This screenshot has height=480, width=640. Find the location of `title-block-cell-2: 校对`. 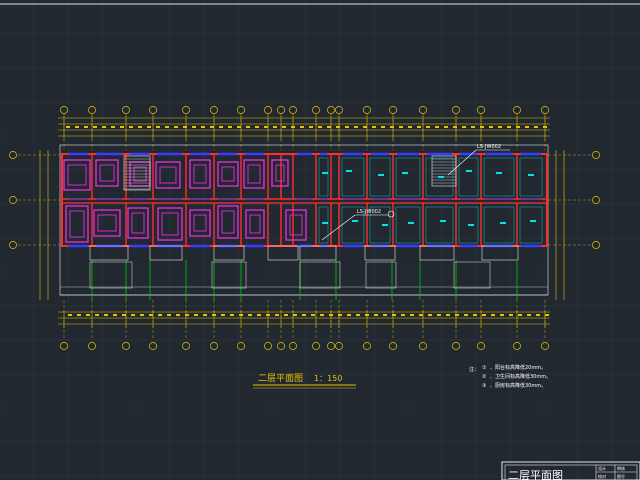

title-block-cell-2: 校对 is located at coordinates (602, 476).